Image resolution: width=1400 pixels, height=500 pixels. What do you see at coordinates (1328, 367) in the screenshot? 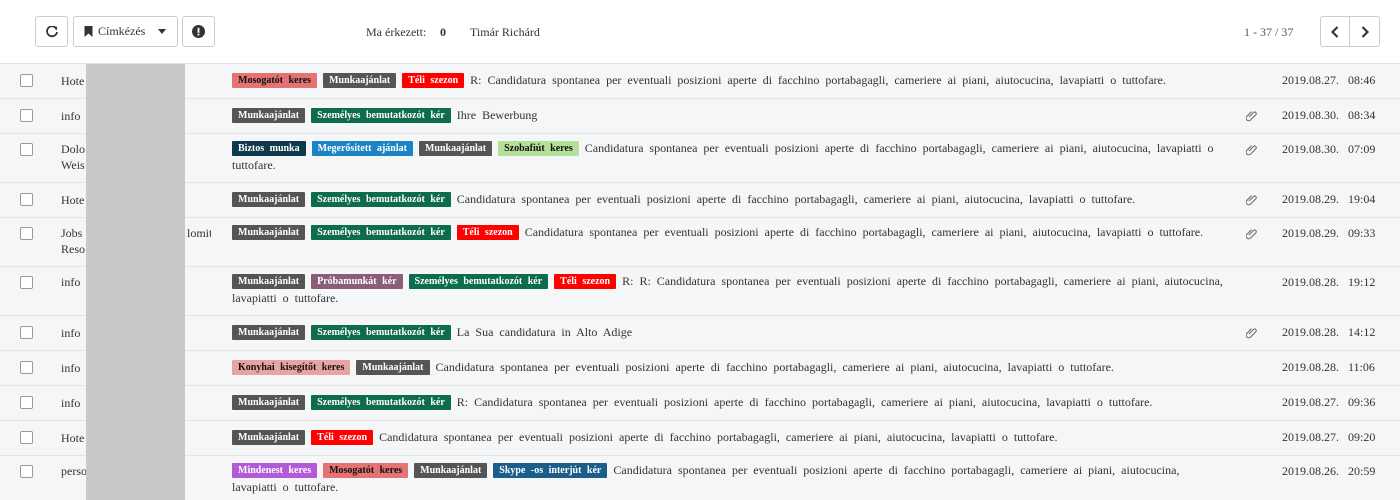
I see `message-date: 2019.08.28. 11:06` at bounding box center [1328, 367].